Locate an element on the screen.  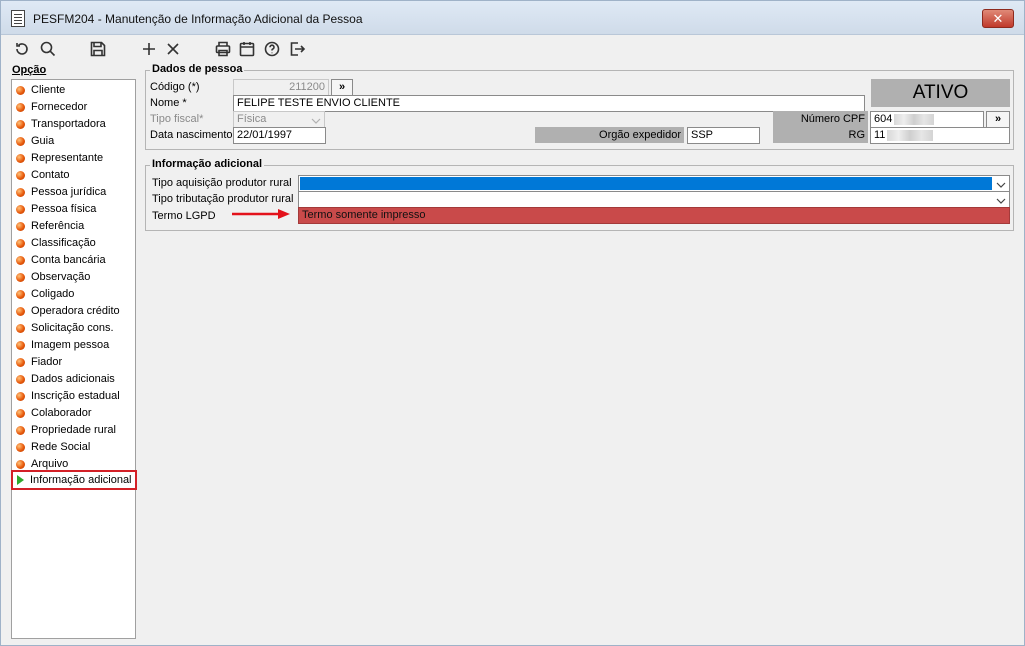
sidebar-item-contato: Contato is located at coordinates (42, 175).